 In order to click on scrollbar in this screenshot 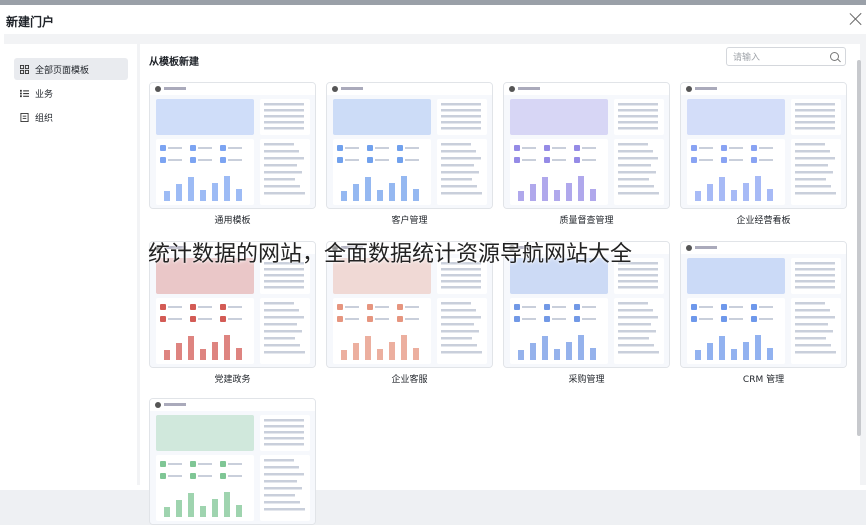, I will do `click(859, 248)`.